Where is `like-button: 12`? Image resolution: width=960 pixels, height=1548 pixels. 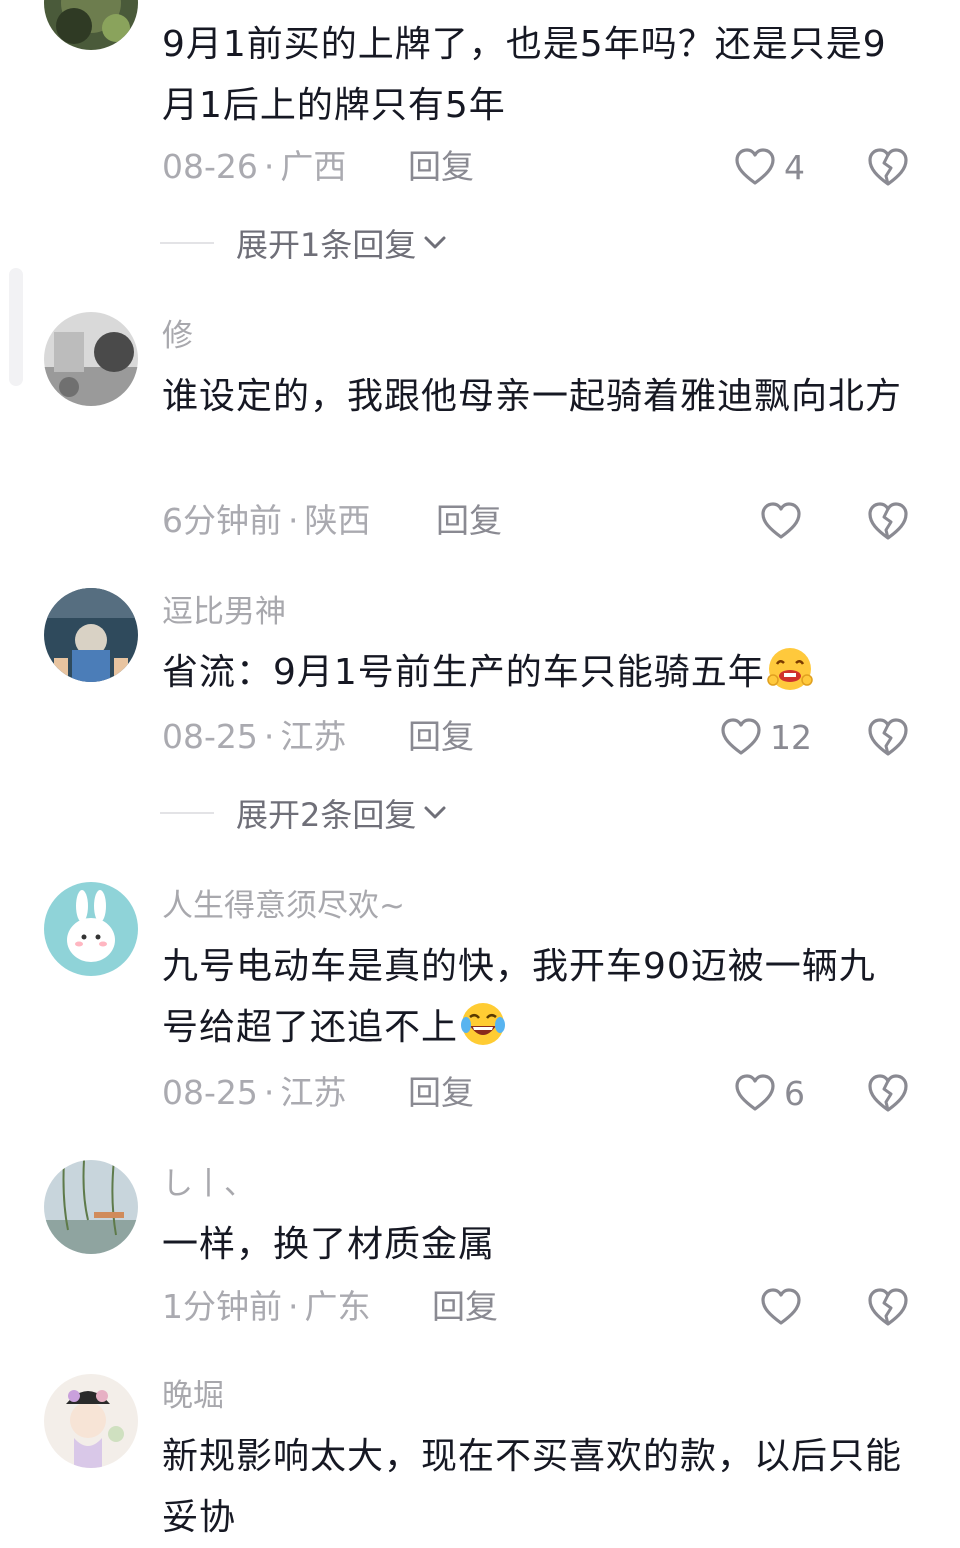 like-button: 12 is located at coordinates (766, 737).